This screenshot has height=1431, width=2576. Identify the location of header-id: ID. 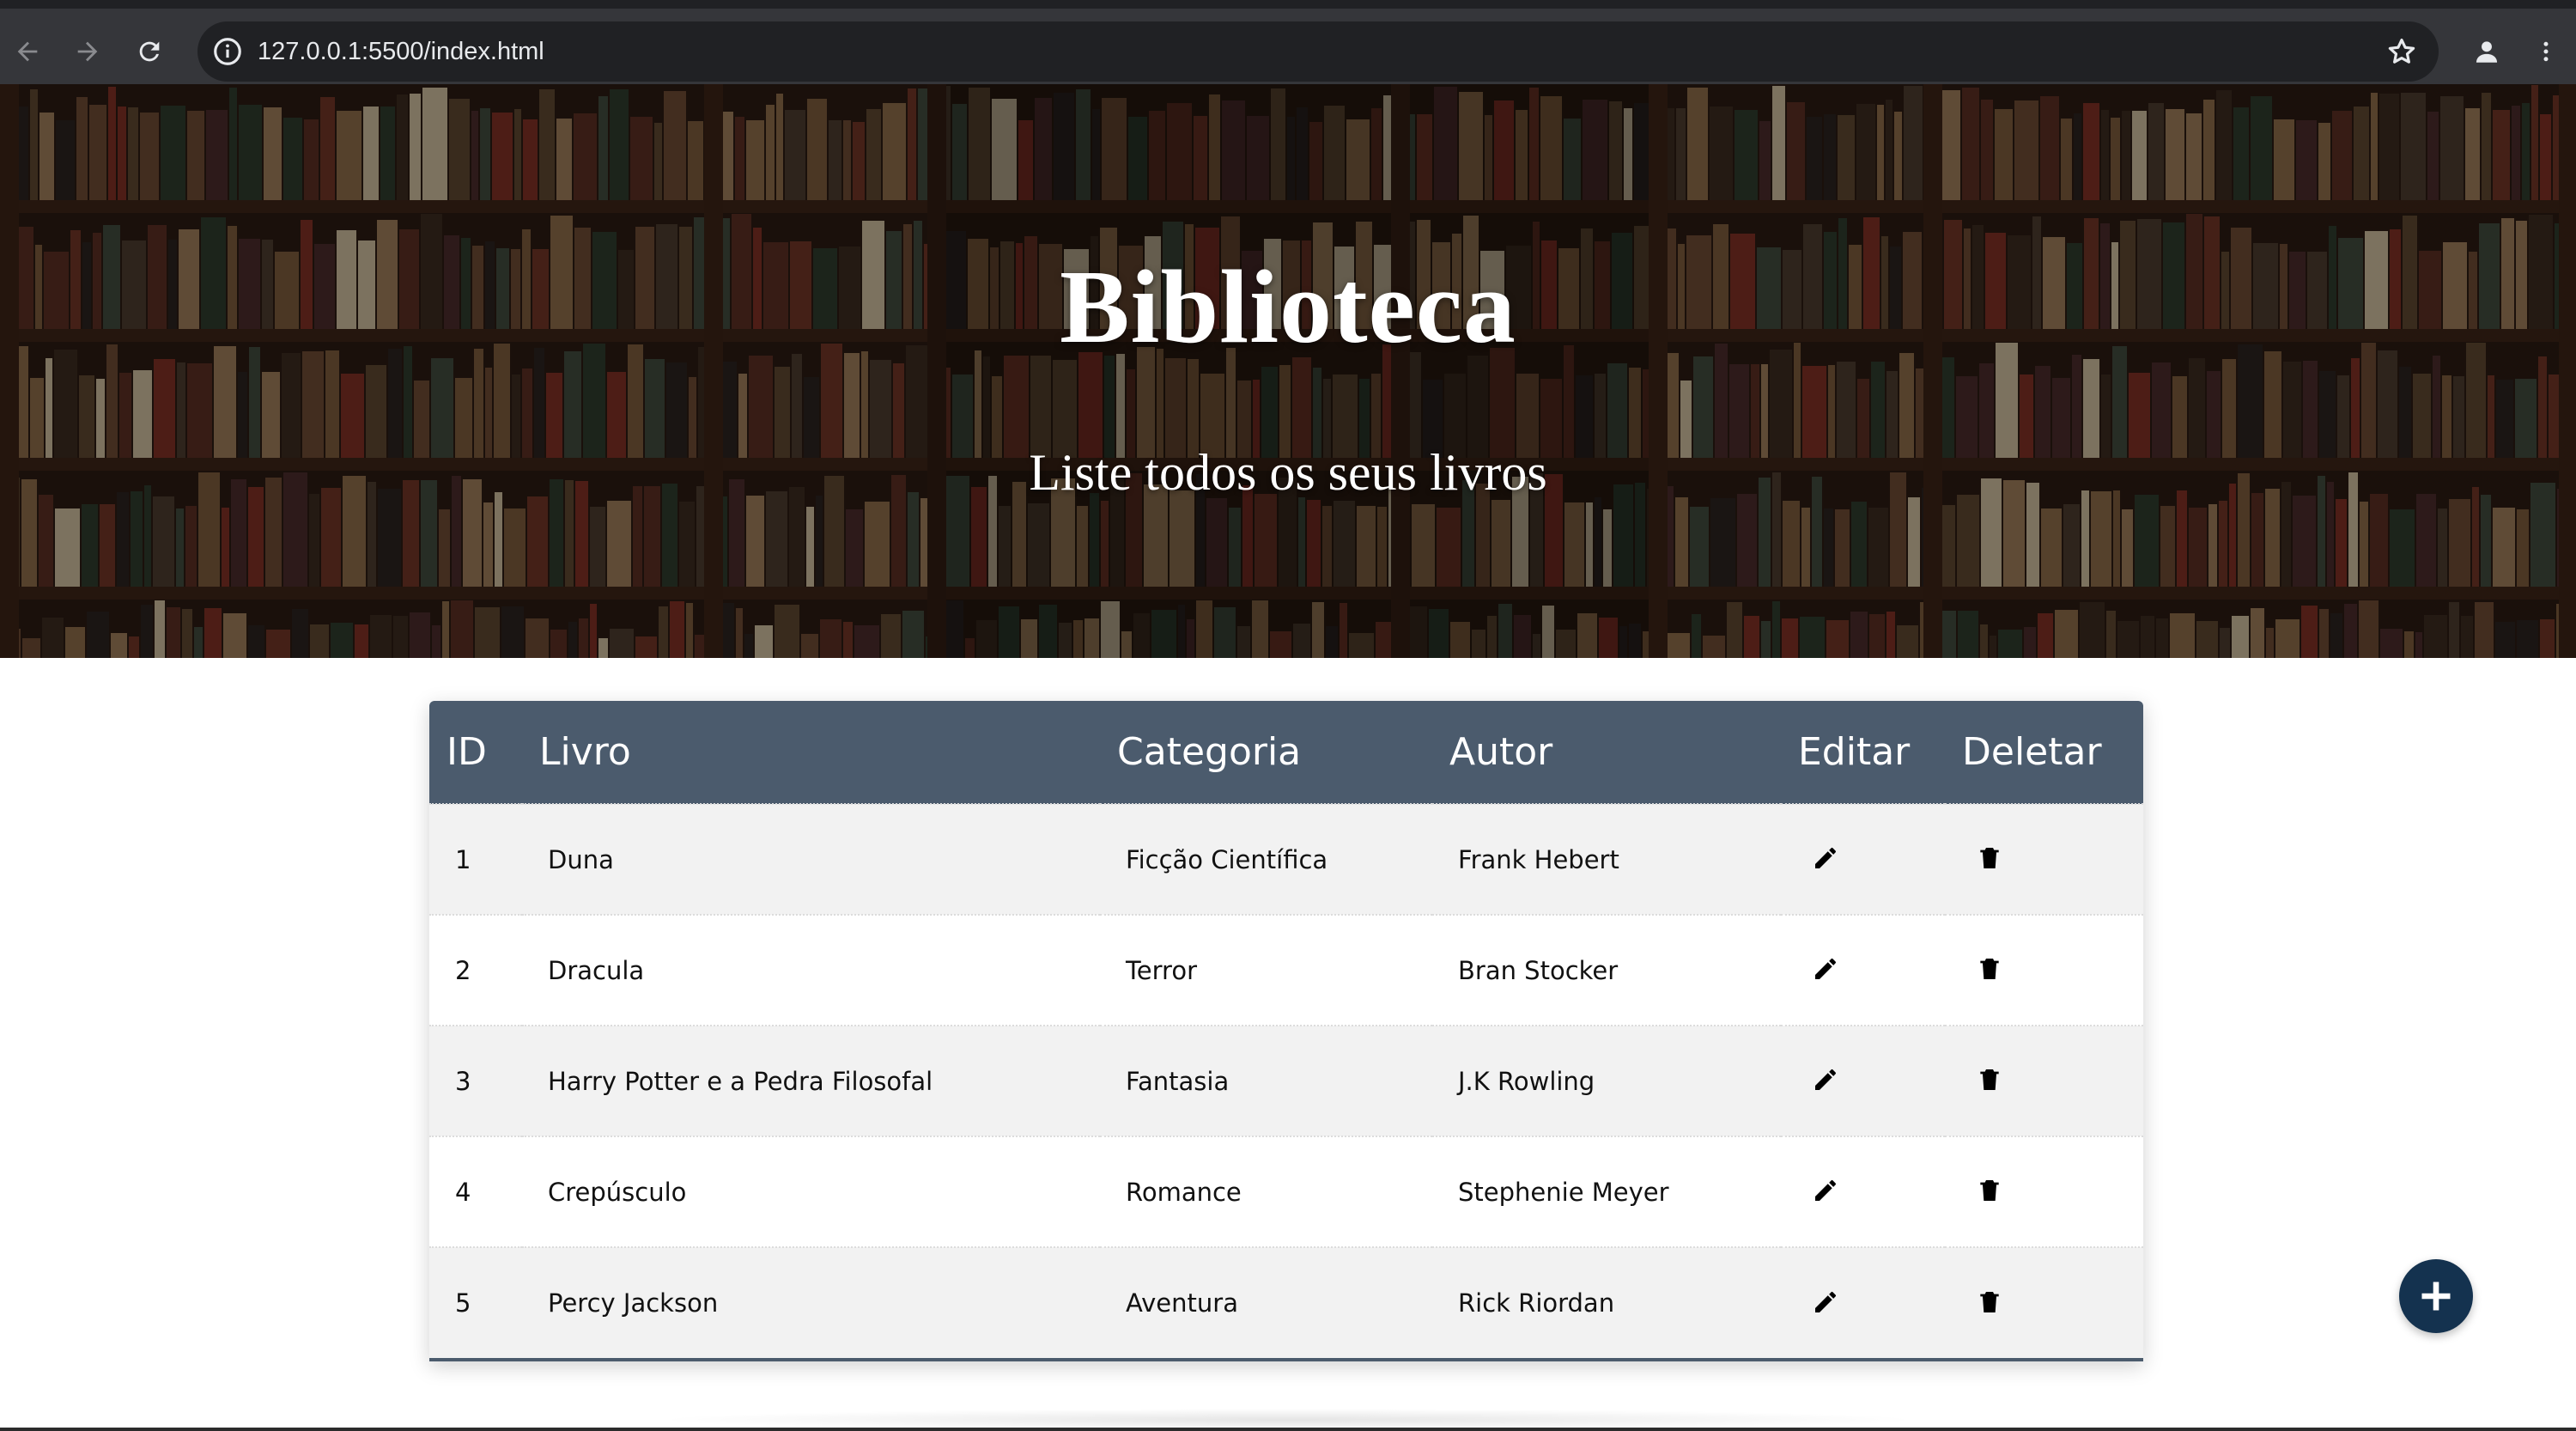
(467, 752).